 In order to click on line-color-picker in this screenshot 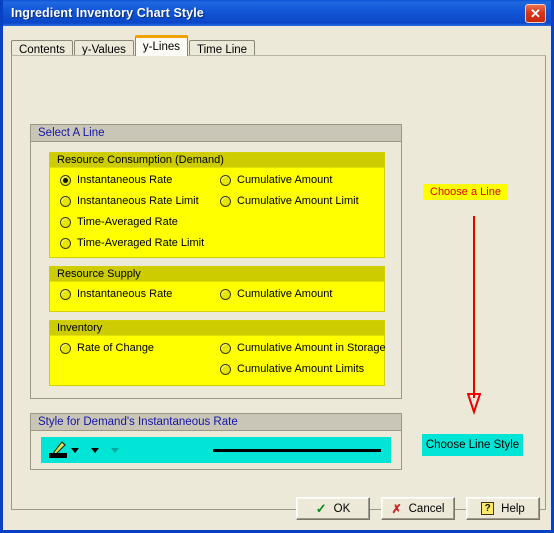, I will do `click(64, 450)`.